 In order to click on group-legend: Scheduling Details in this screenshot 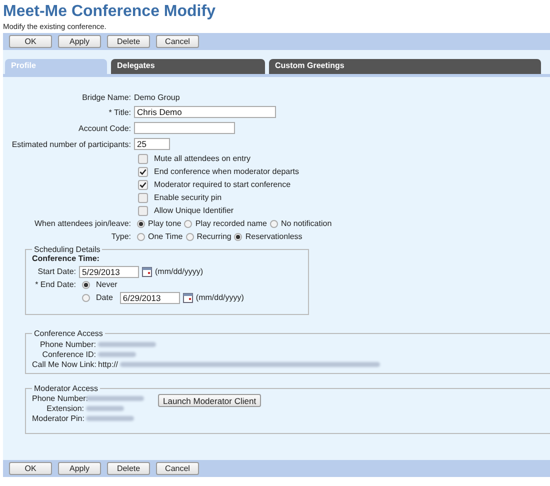, I will do `click(67, 249)`.